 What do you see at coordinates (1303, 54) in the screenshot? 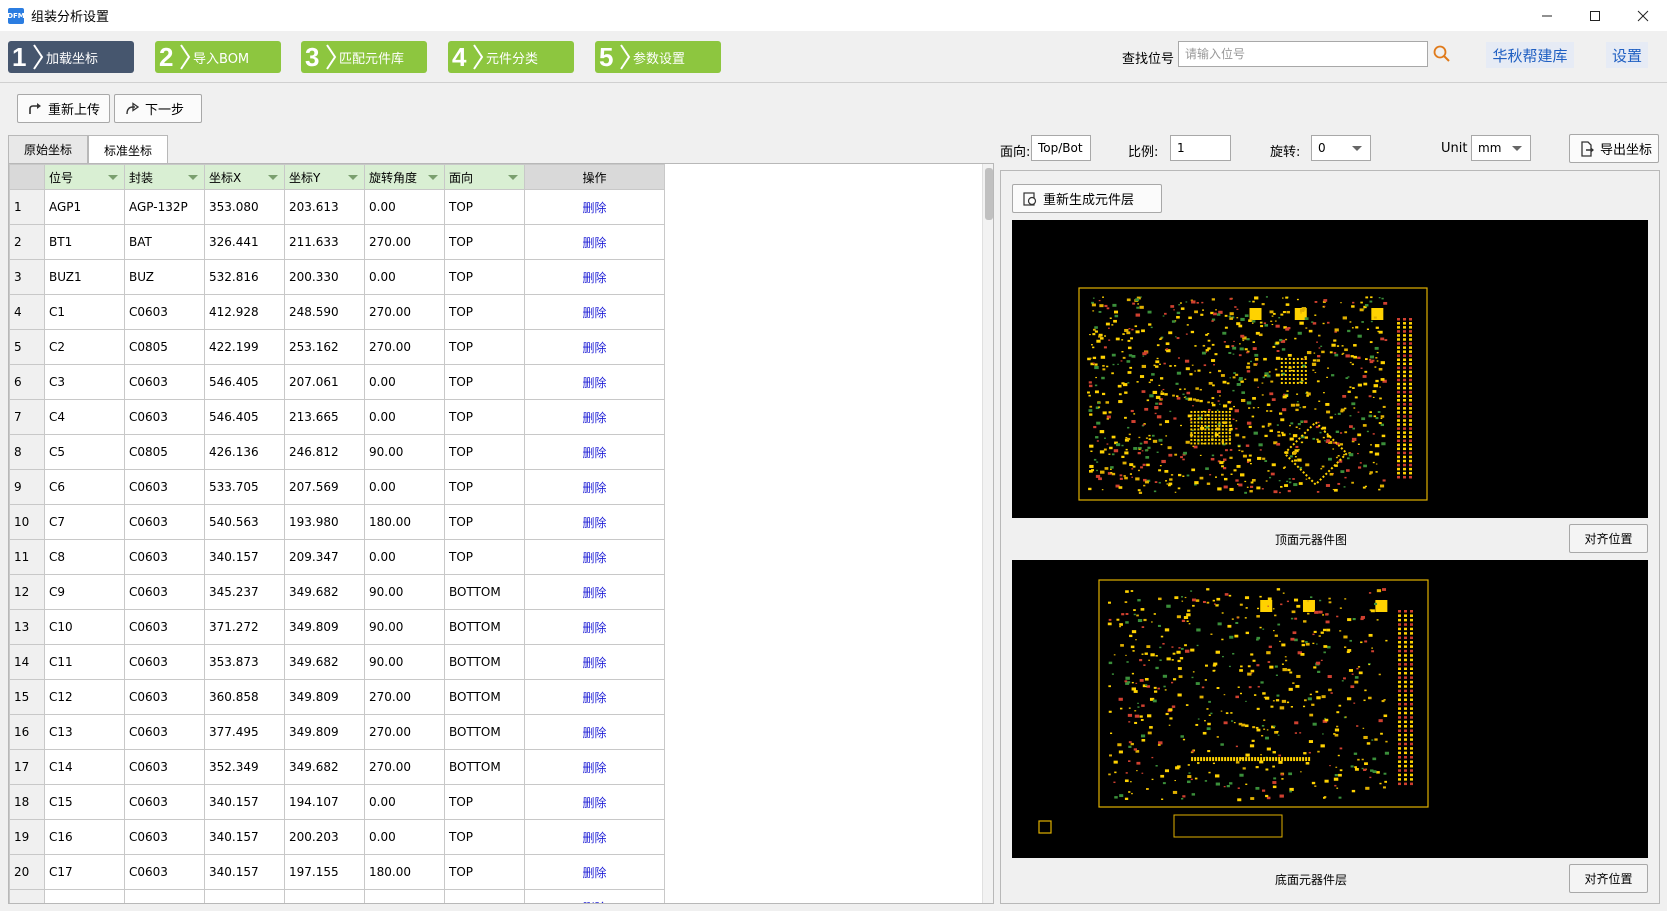
I see `search-input` at bounding box center [1303, 54].